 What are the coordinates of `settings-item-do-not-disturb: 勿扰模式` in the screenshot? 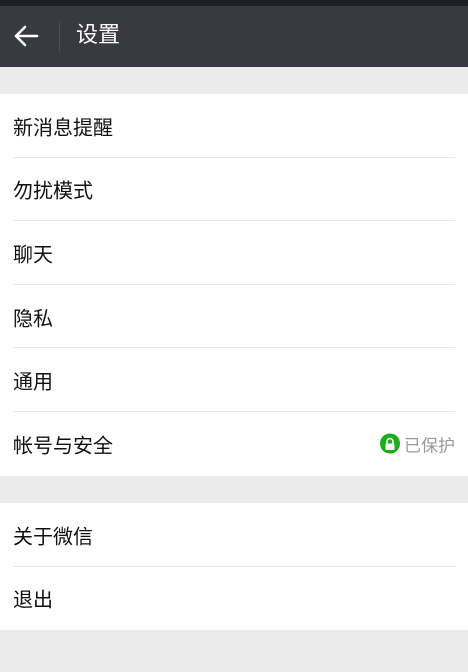 It's located at (234, 190).